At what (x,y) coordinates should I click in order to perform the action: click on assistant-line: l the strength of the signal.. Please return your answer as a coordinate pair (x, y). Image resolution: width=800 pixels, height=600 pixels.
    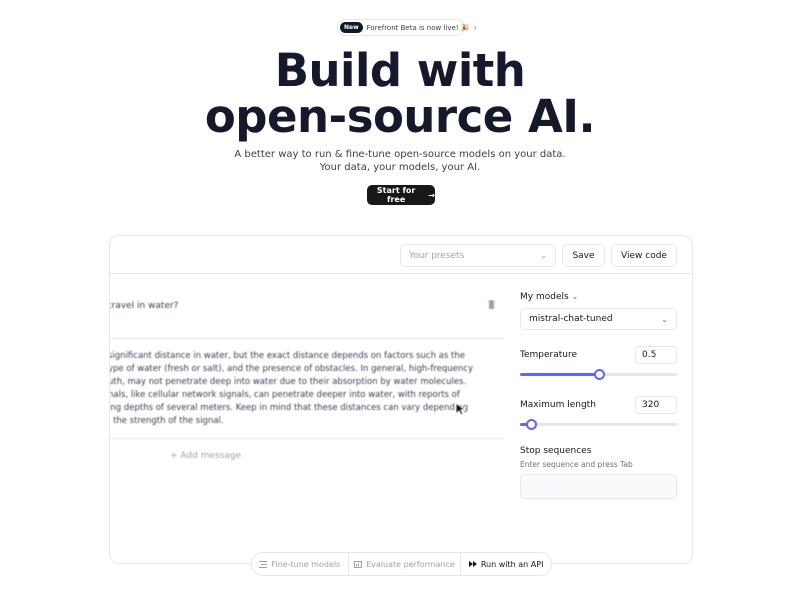
    Looking at the image, I should click on (167, 421).